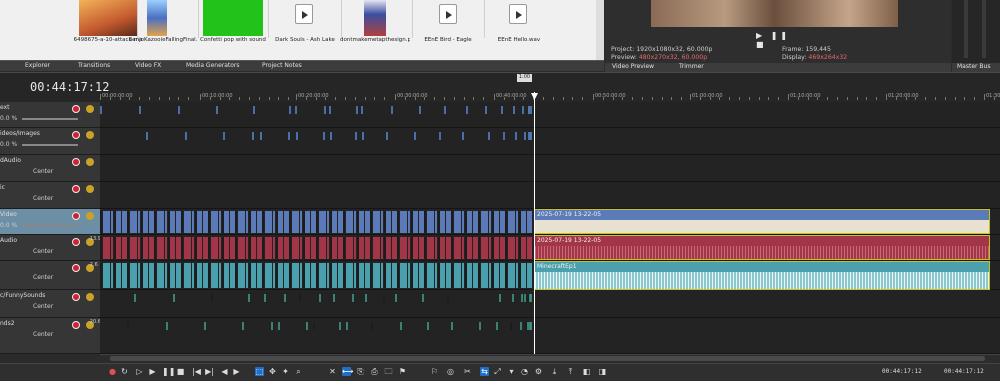  I want to click on toolbar-button: ✕, so click(332, 371).